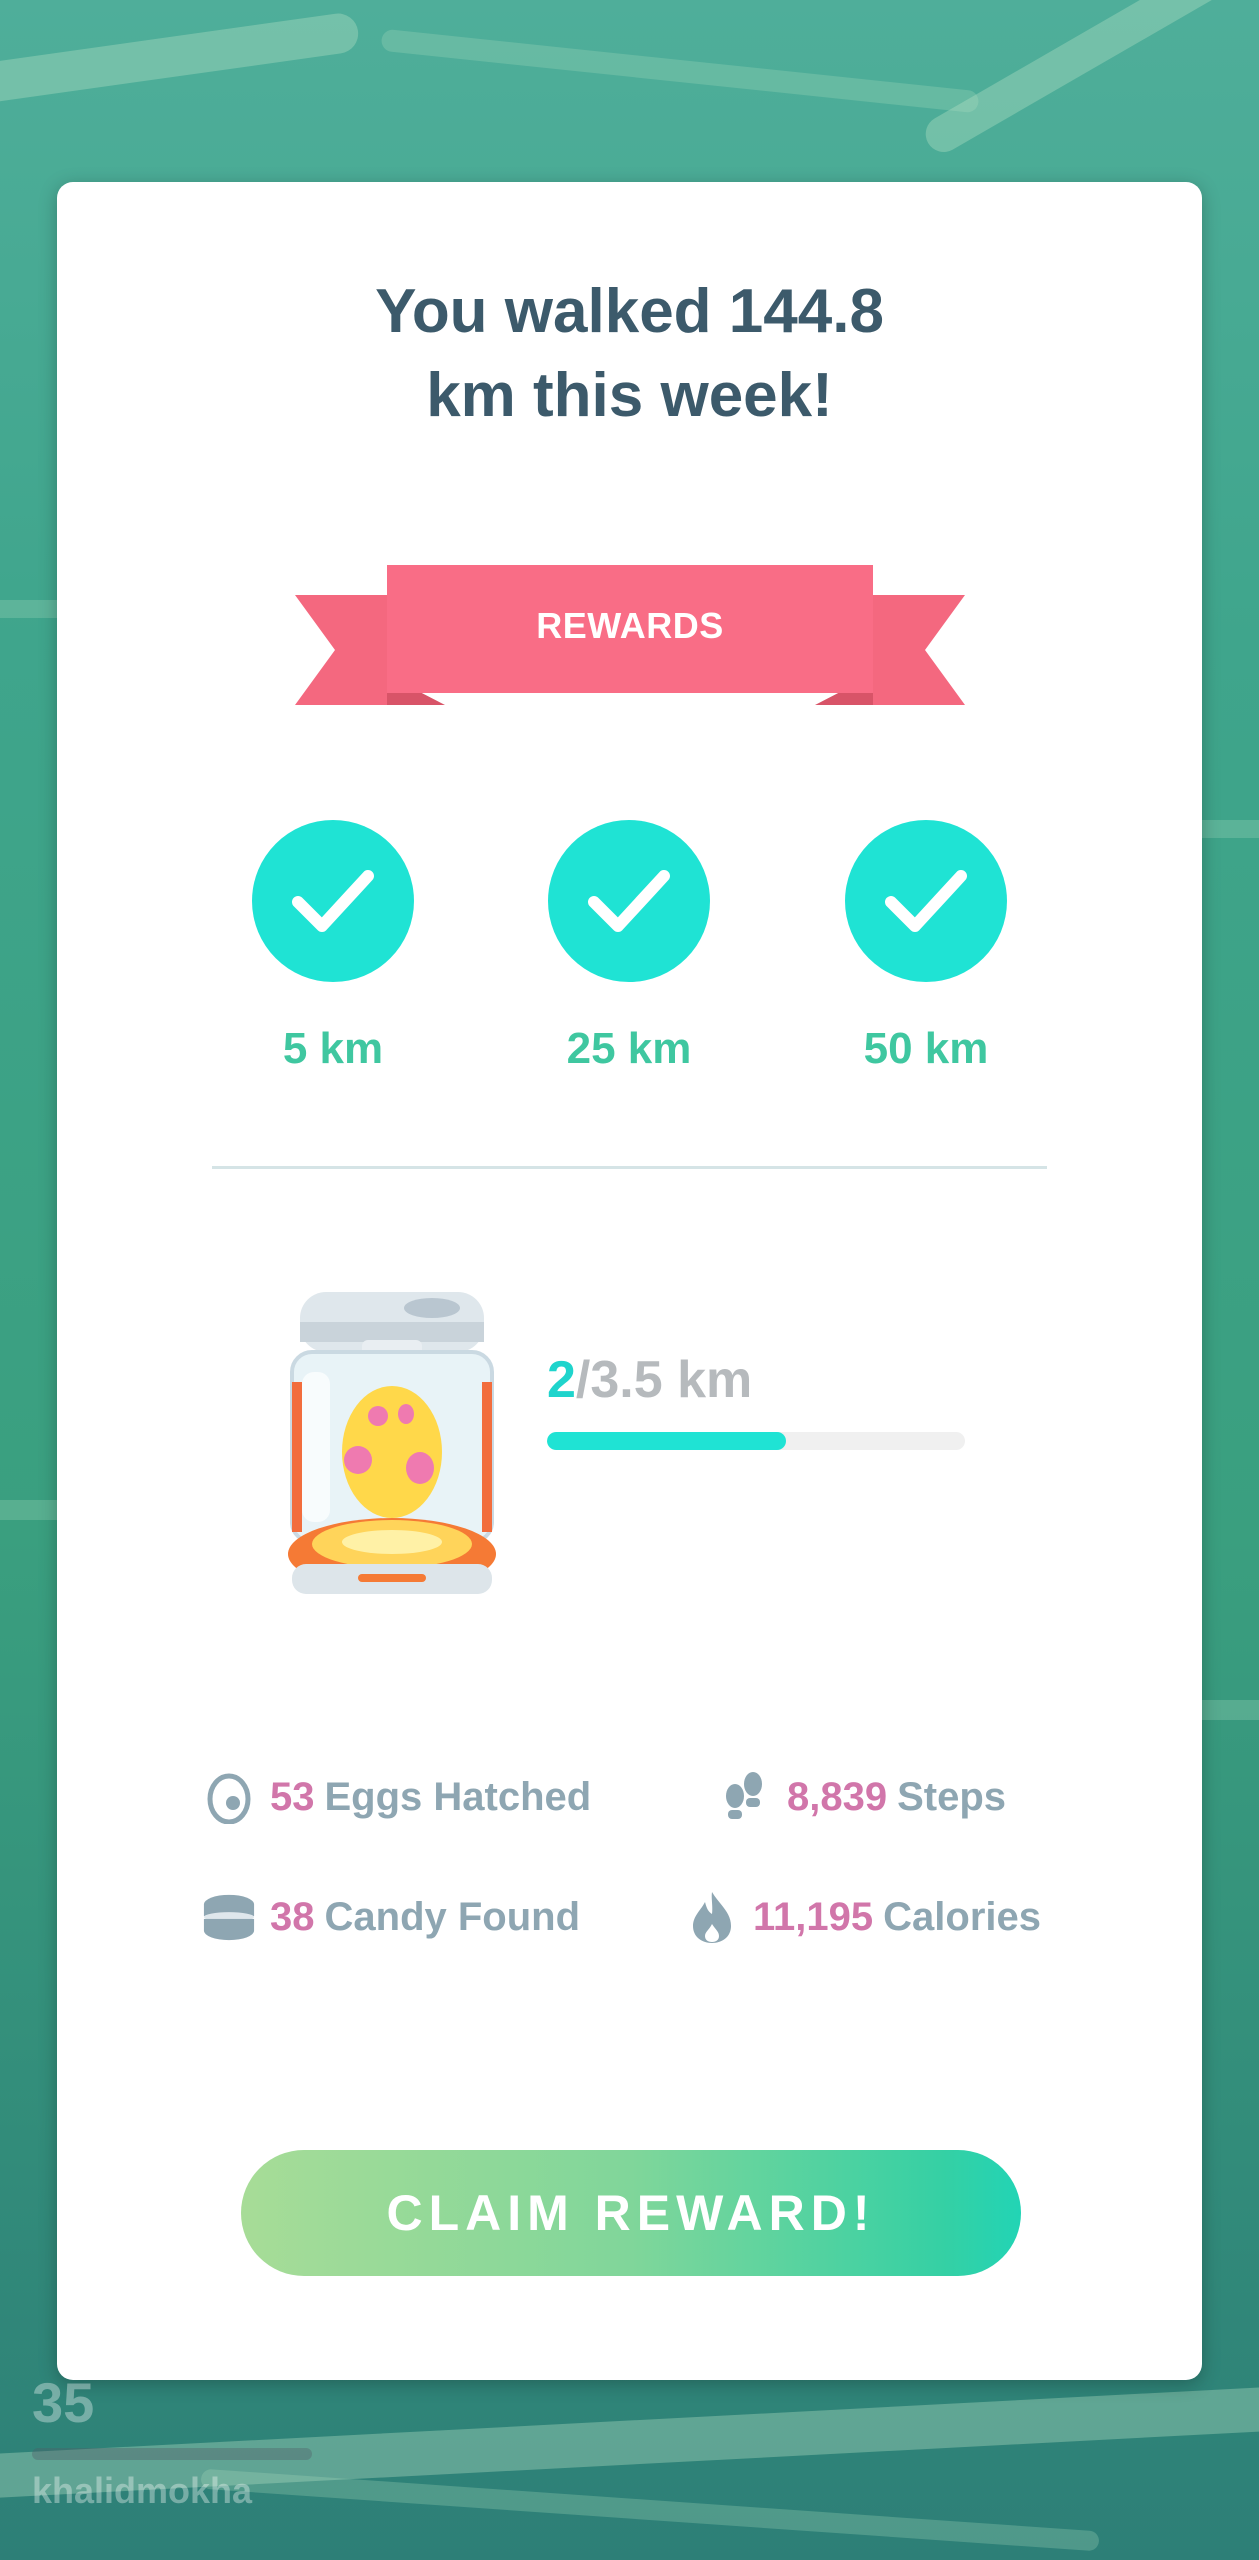 This screenshot has height=2560, width=1259. I want to click on stat-eggs-hatched: 53 Eggs Hatched, so click(396, 1797).